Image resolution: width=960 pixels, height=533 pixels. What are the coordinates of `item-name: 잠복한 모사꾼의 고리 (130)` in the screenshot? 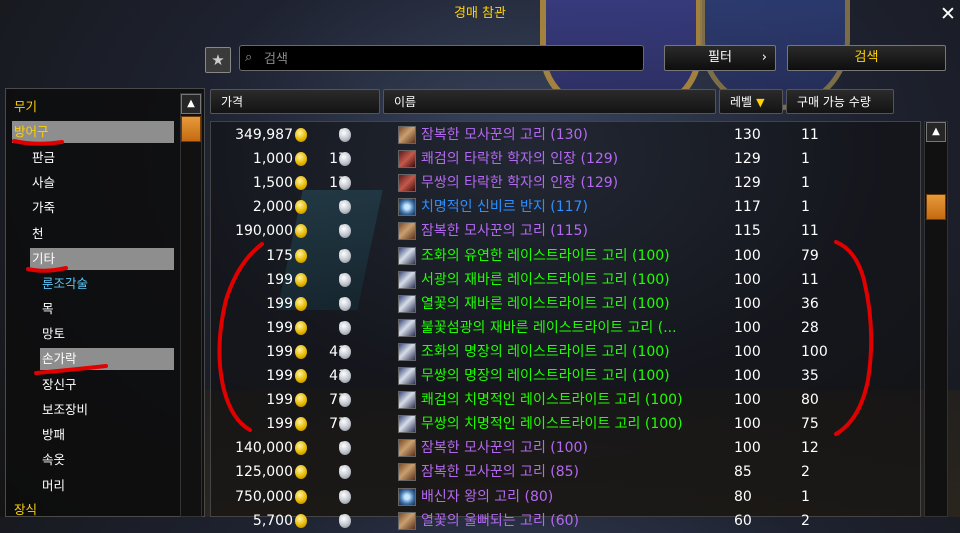 It's located at (504, 135).